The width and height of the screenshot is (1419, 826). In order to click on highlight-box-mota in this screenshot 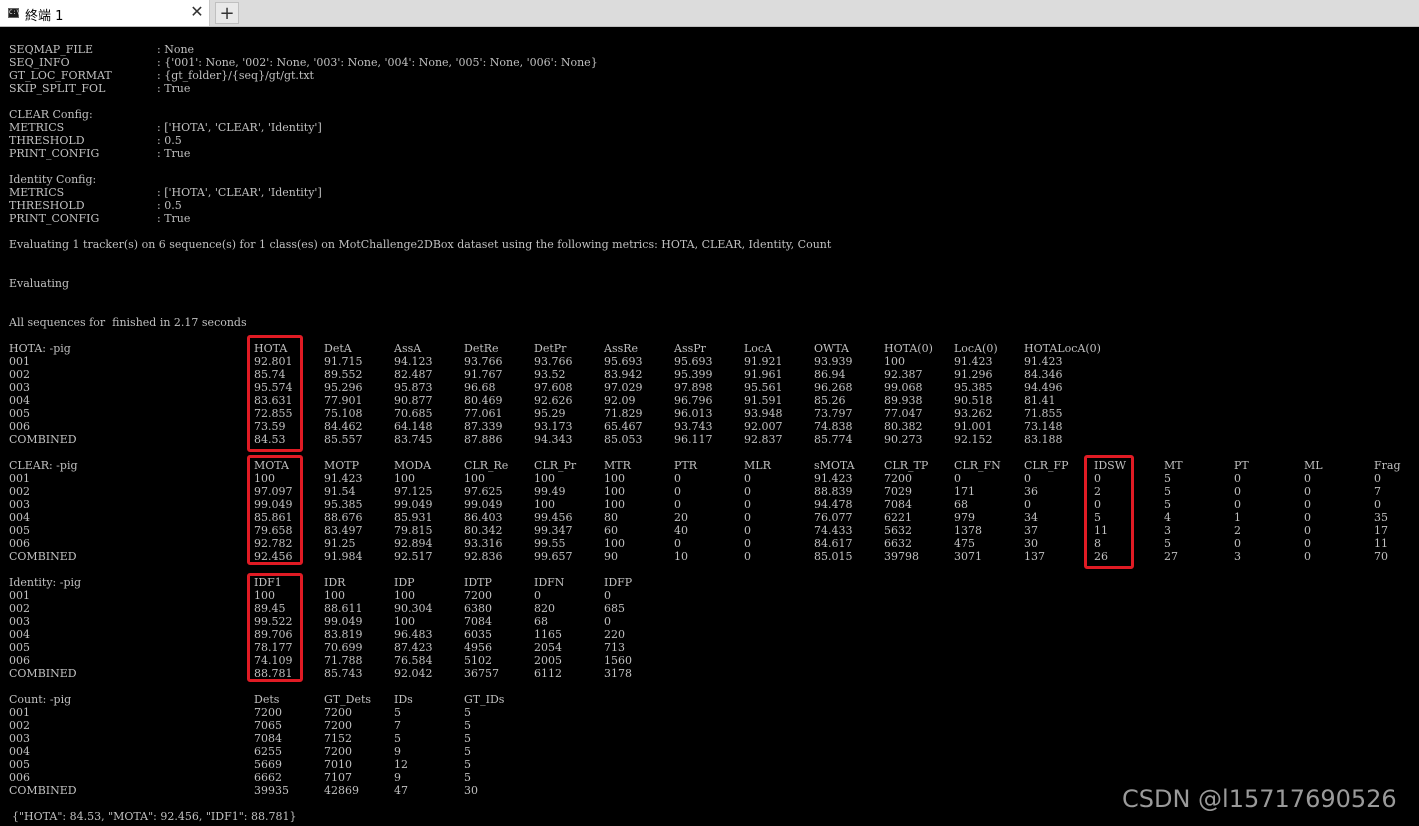, I will do `click(275, 510)`.